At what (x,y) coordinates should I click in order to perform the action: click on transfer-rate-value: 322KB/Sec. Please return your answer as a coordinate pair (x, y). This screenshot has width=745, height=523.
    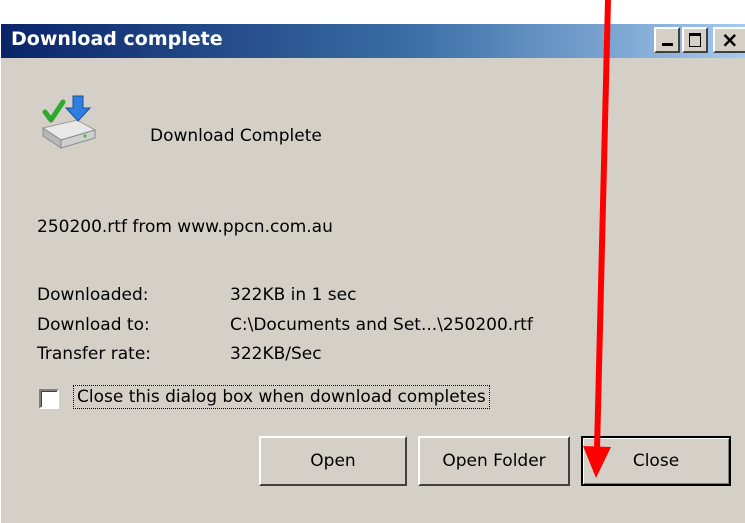
    Looking at the image, I should click on (276, 354).